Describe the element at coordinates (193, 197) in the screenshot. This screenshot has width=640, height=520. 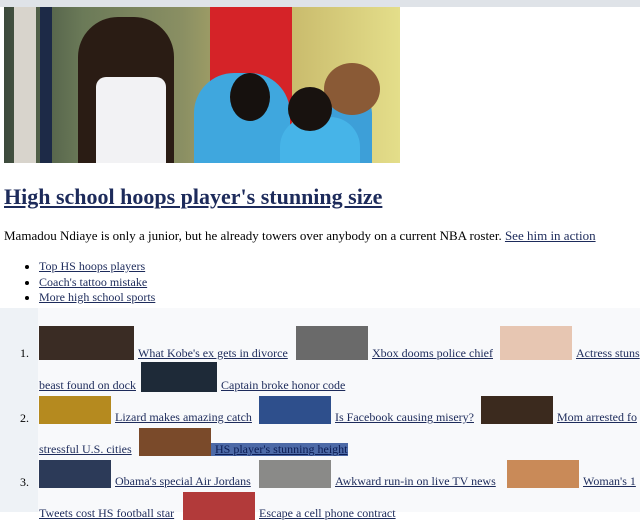
I see `headline-link: High school hoops player's stunning size` at that location.